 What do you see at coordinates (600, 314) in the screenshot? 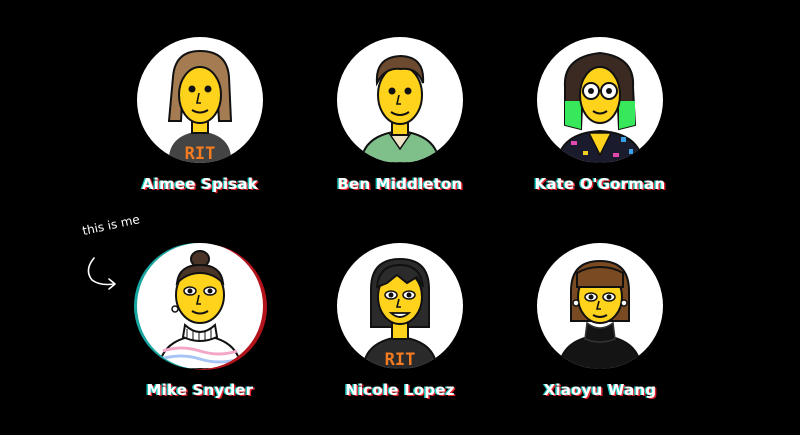
I see `avatar-xiaoyu-icon` at bounding box center [600, 314].